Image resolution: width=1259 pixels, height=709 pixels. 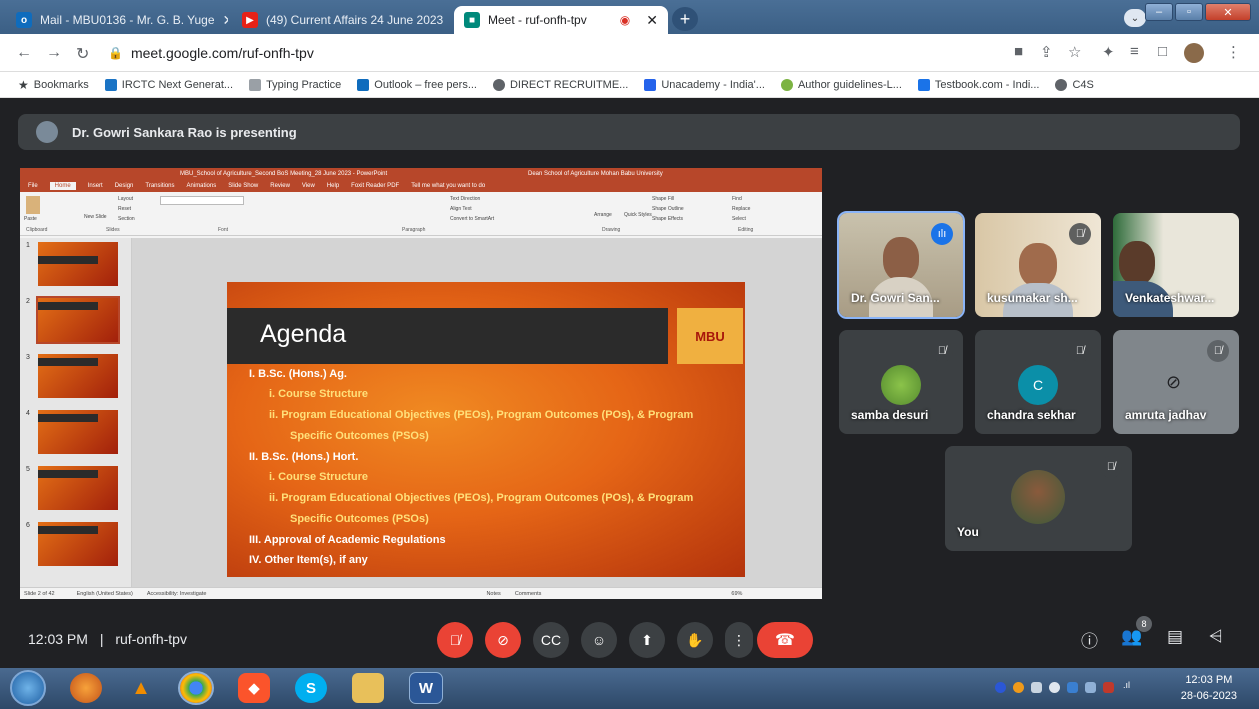 What do you see at coordinates (1162, 51) in the screenshot?
I see `side-panel-icon: □` at bounding box center [1162, 51].